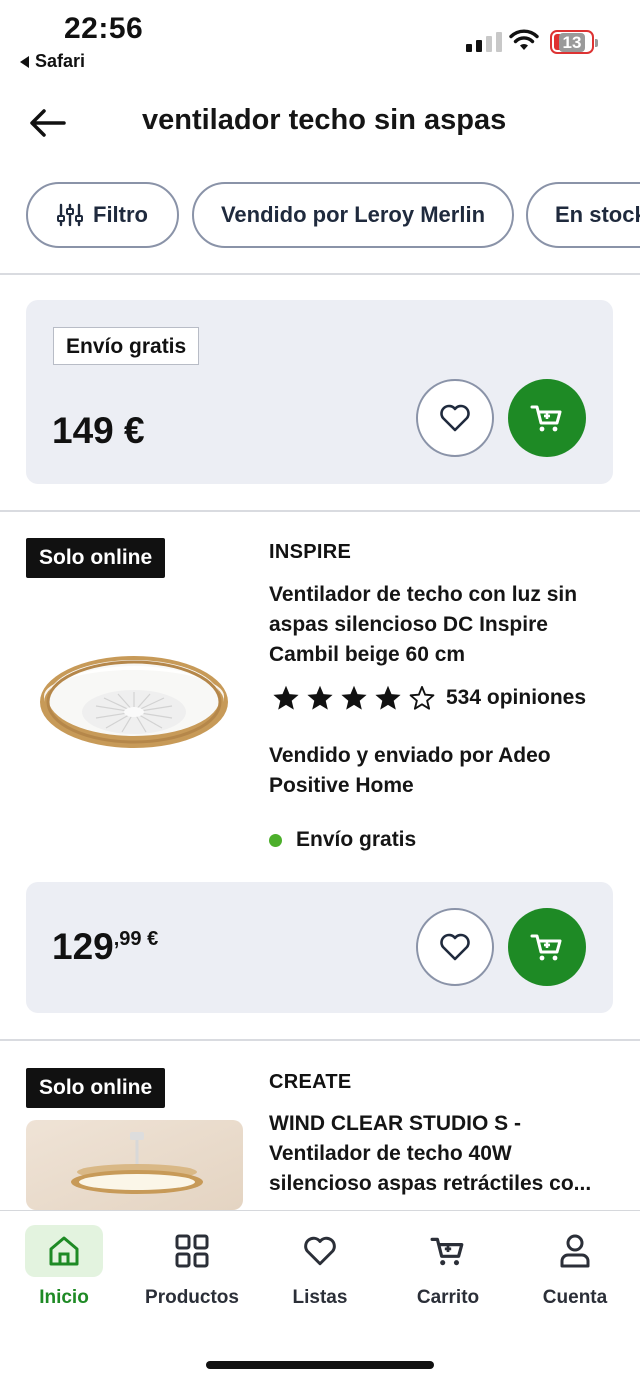 Image resolution: width=640 pixels, height=1384 pixels. Describe the element at coordinates (60, 61) in the screenshot. I see `back-app-label: Safari` at that location.